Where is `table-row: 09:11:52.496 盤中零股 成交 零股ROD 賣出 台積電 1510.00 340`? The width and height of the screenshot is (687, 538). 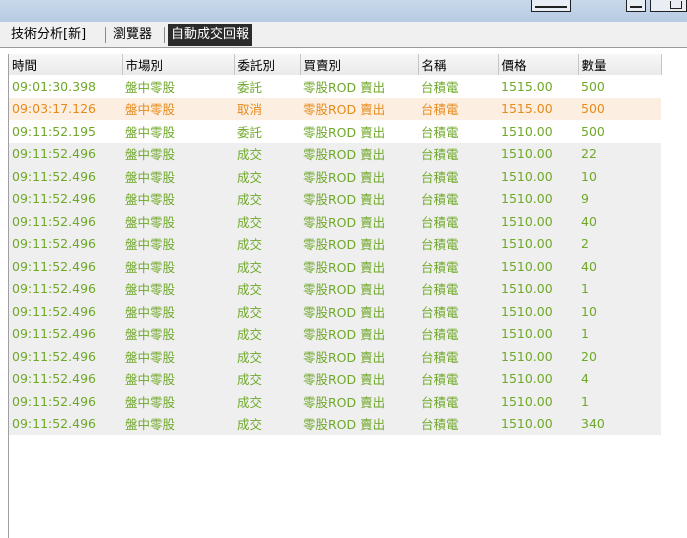
table-row: 09:11:52.496 盤中零股 成交 零股ROD 賣出 台積電 1510.00 340 is located at coordinates (335, 423).